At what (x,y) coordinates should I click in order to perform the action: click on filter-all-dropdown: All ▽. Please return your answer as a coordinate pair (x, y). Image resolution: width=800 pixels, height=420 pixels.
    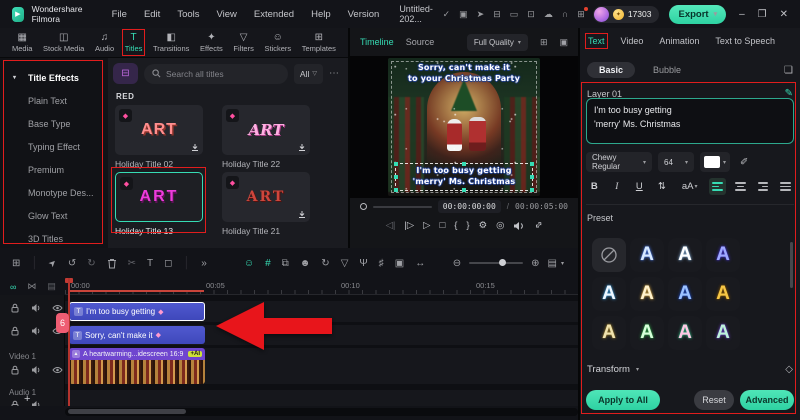
    Looking at the image, I should click on (308, 73).